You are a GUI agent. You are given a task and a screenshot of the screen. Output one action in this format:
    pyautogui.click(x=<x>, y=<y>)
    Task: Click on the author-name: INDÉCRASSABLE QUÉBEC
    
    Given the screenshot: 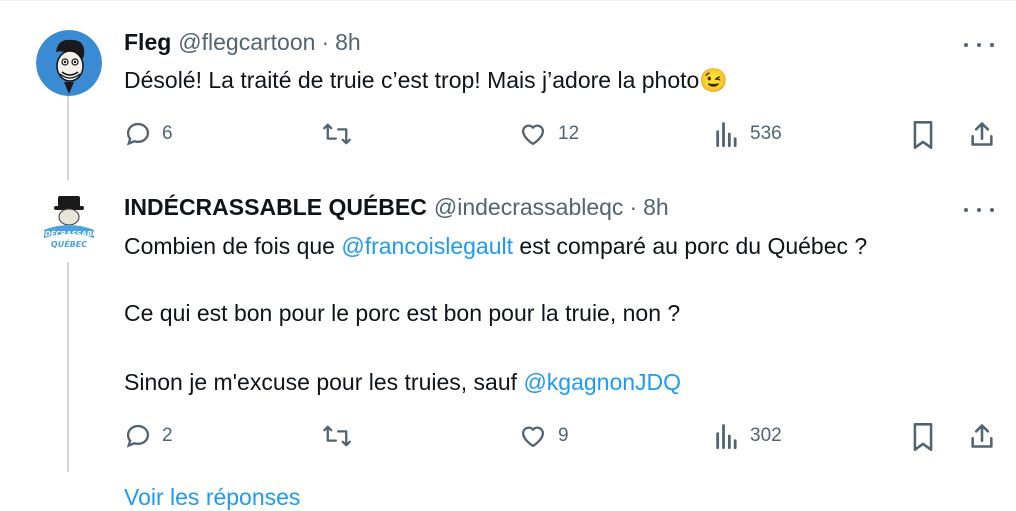 What is the action you would take?
    pyautogui.click(x=275, y=207)
    